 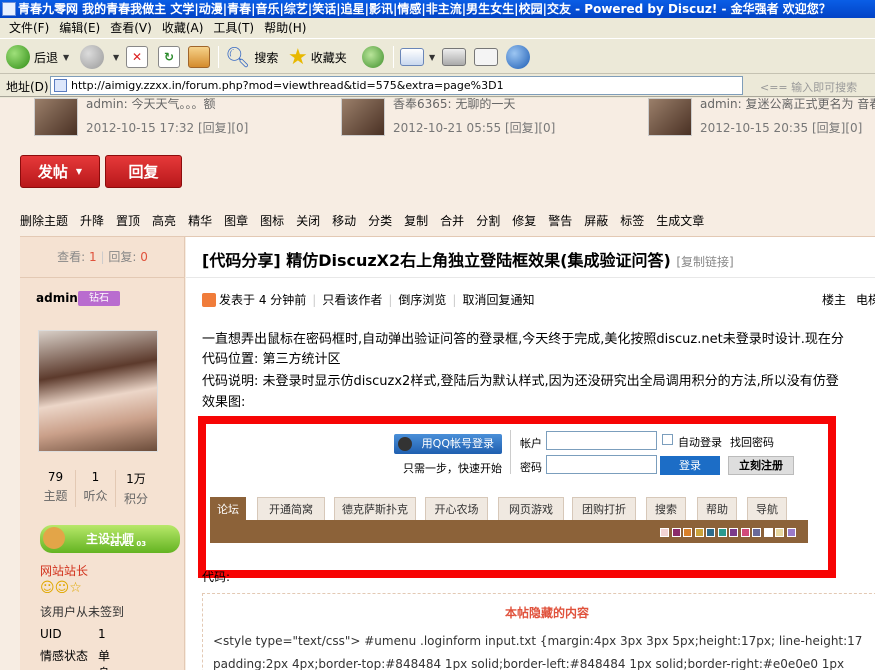 What do you see at coordinates (143, 171) in the screenshot?
I see `reply-button: 回复` at bounding box center [143, 171].